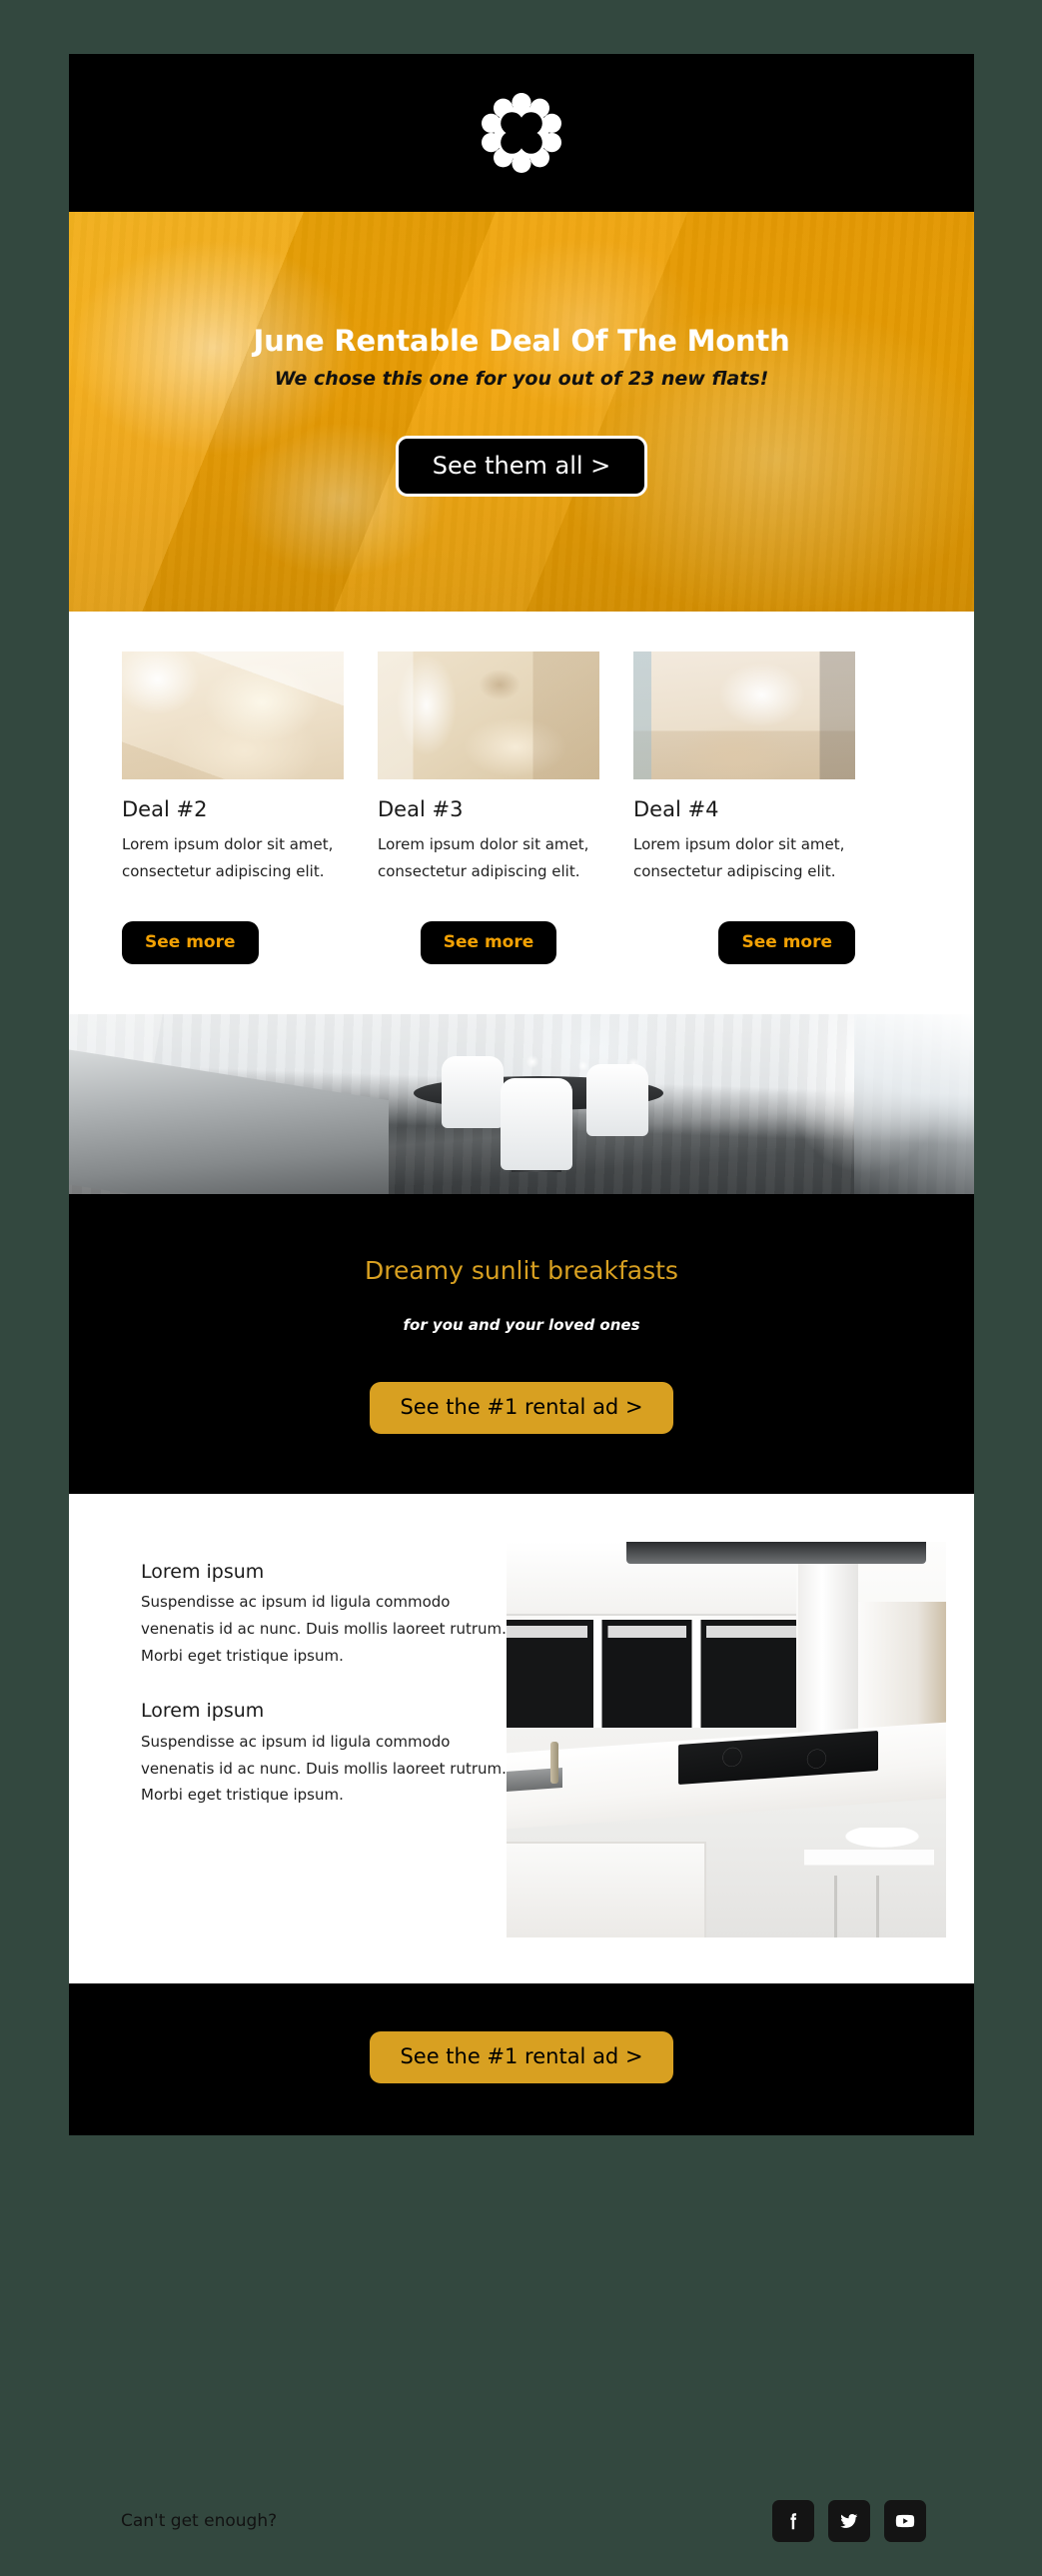 This screenshot has height=2576, width=1042. I want to click on deal-title-2: Deal #2, so click(165, 809).